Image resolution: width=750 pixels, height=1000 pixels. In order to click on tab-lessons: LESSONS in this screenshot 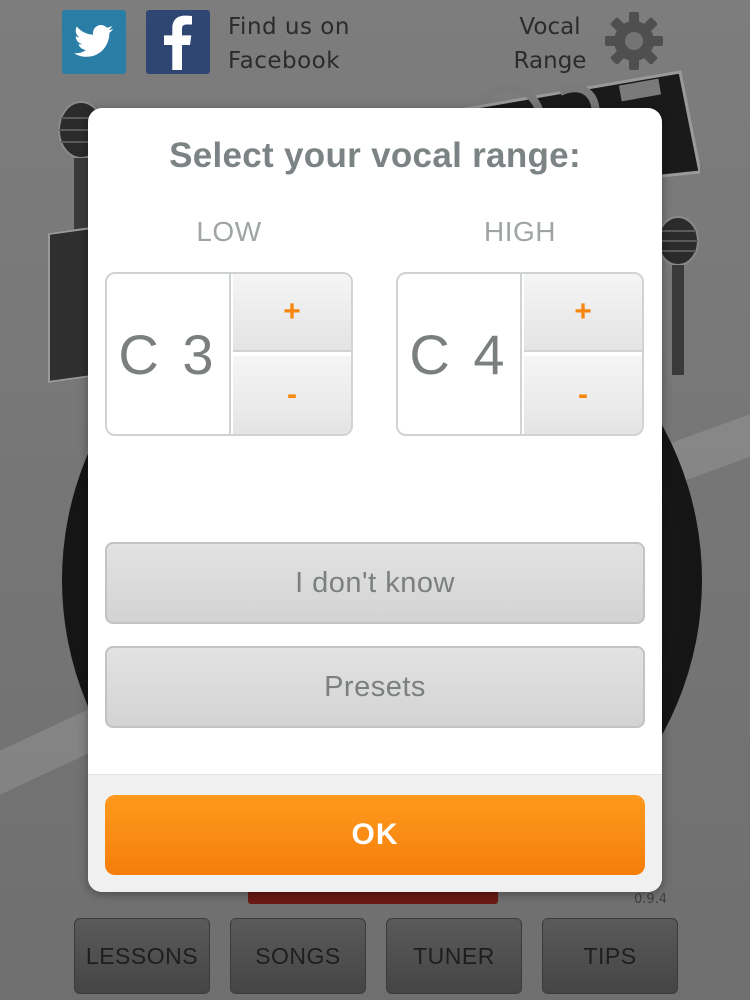, I will do `click(142, 956)`.